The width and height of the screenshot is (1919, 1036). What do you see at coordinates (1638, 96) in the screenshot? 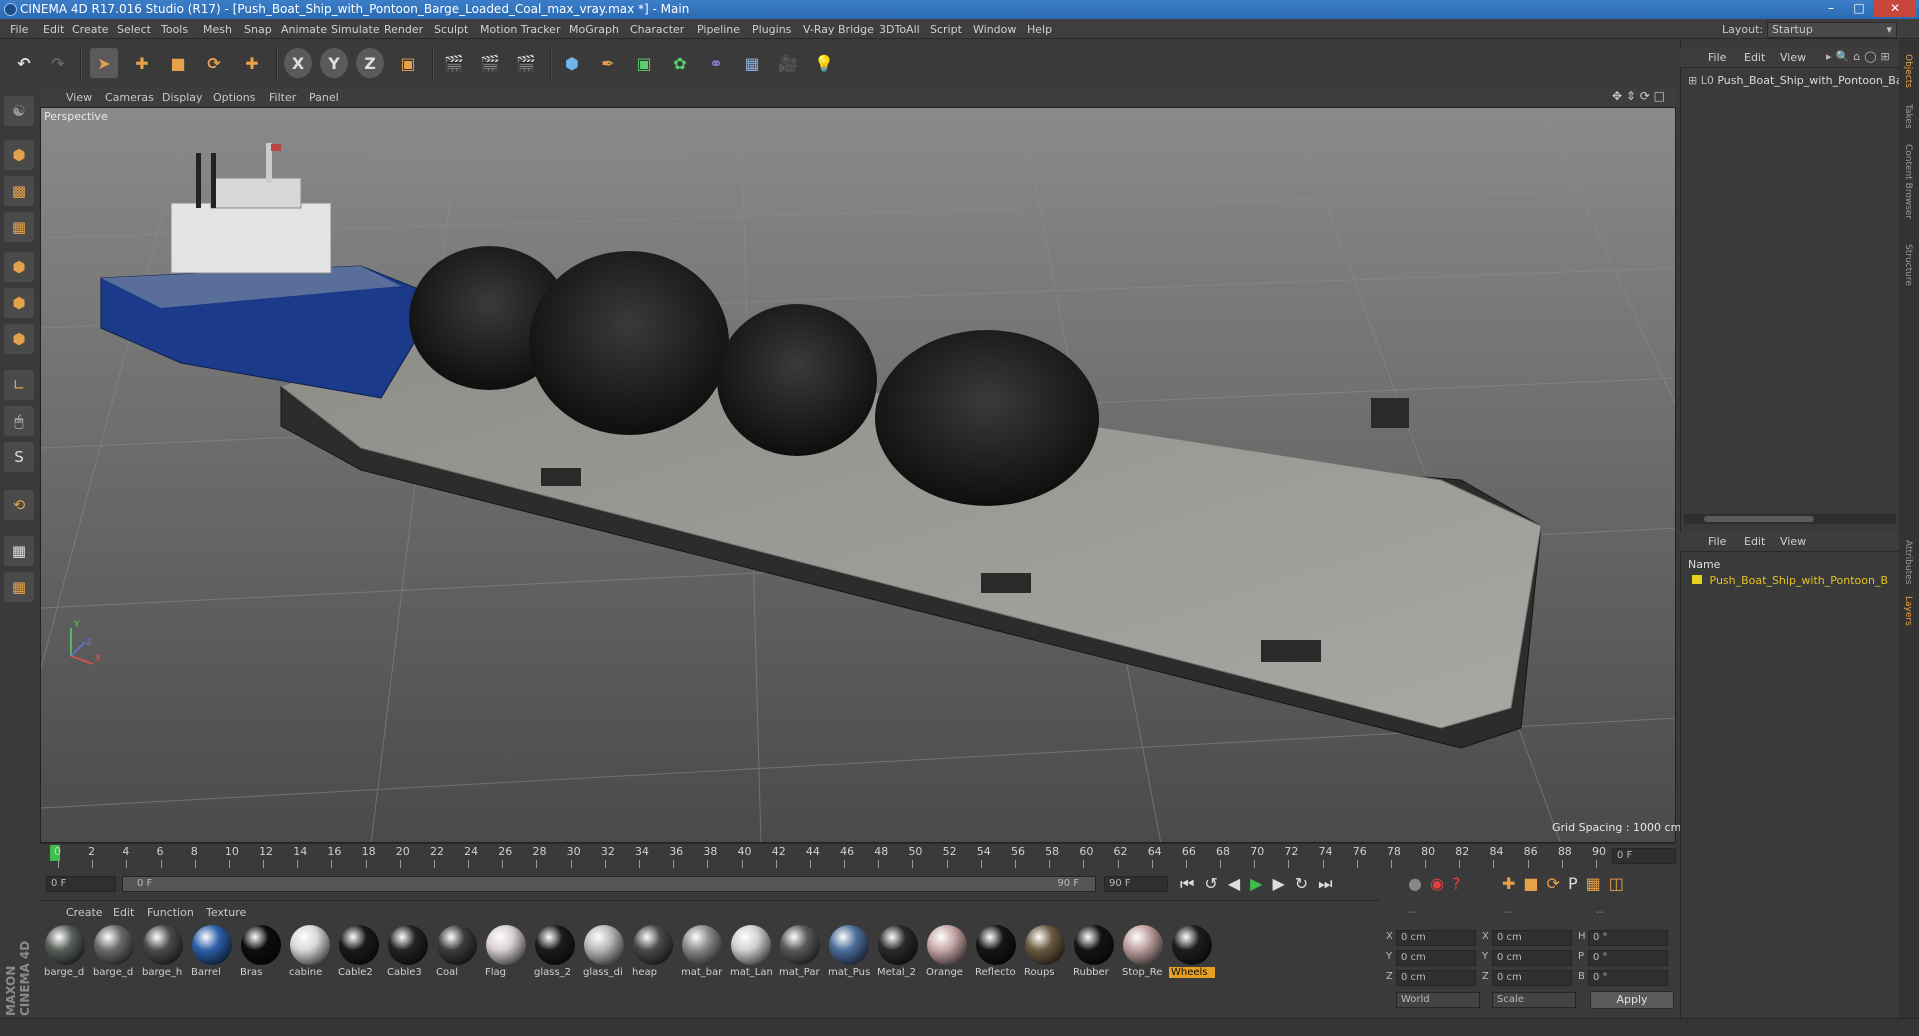
I see `viewport-nav-icons: ✥ ⇕ ⟳ □` at bounding box center [1638, 96].